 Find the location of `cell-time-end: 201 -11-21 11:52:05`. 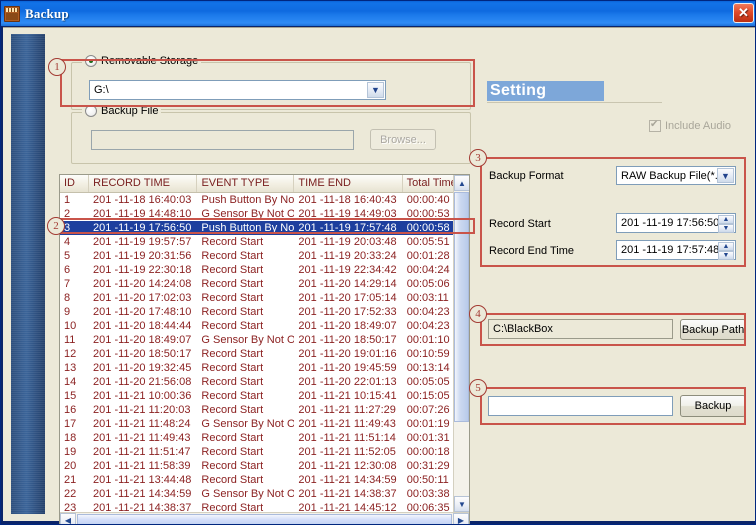

cell-time-end: 201 -11-21 11:52:05 is located at coordinates (347, 452).